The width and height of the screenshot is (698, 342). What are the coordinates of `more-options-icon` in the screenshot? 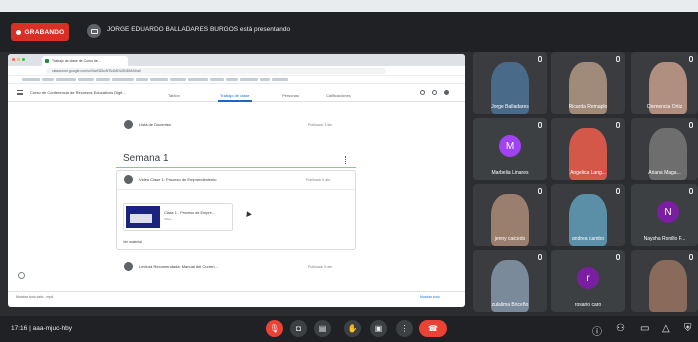 It's located at (346, 160).